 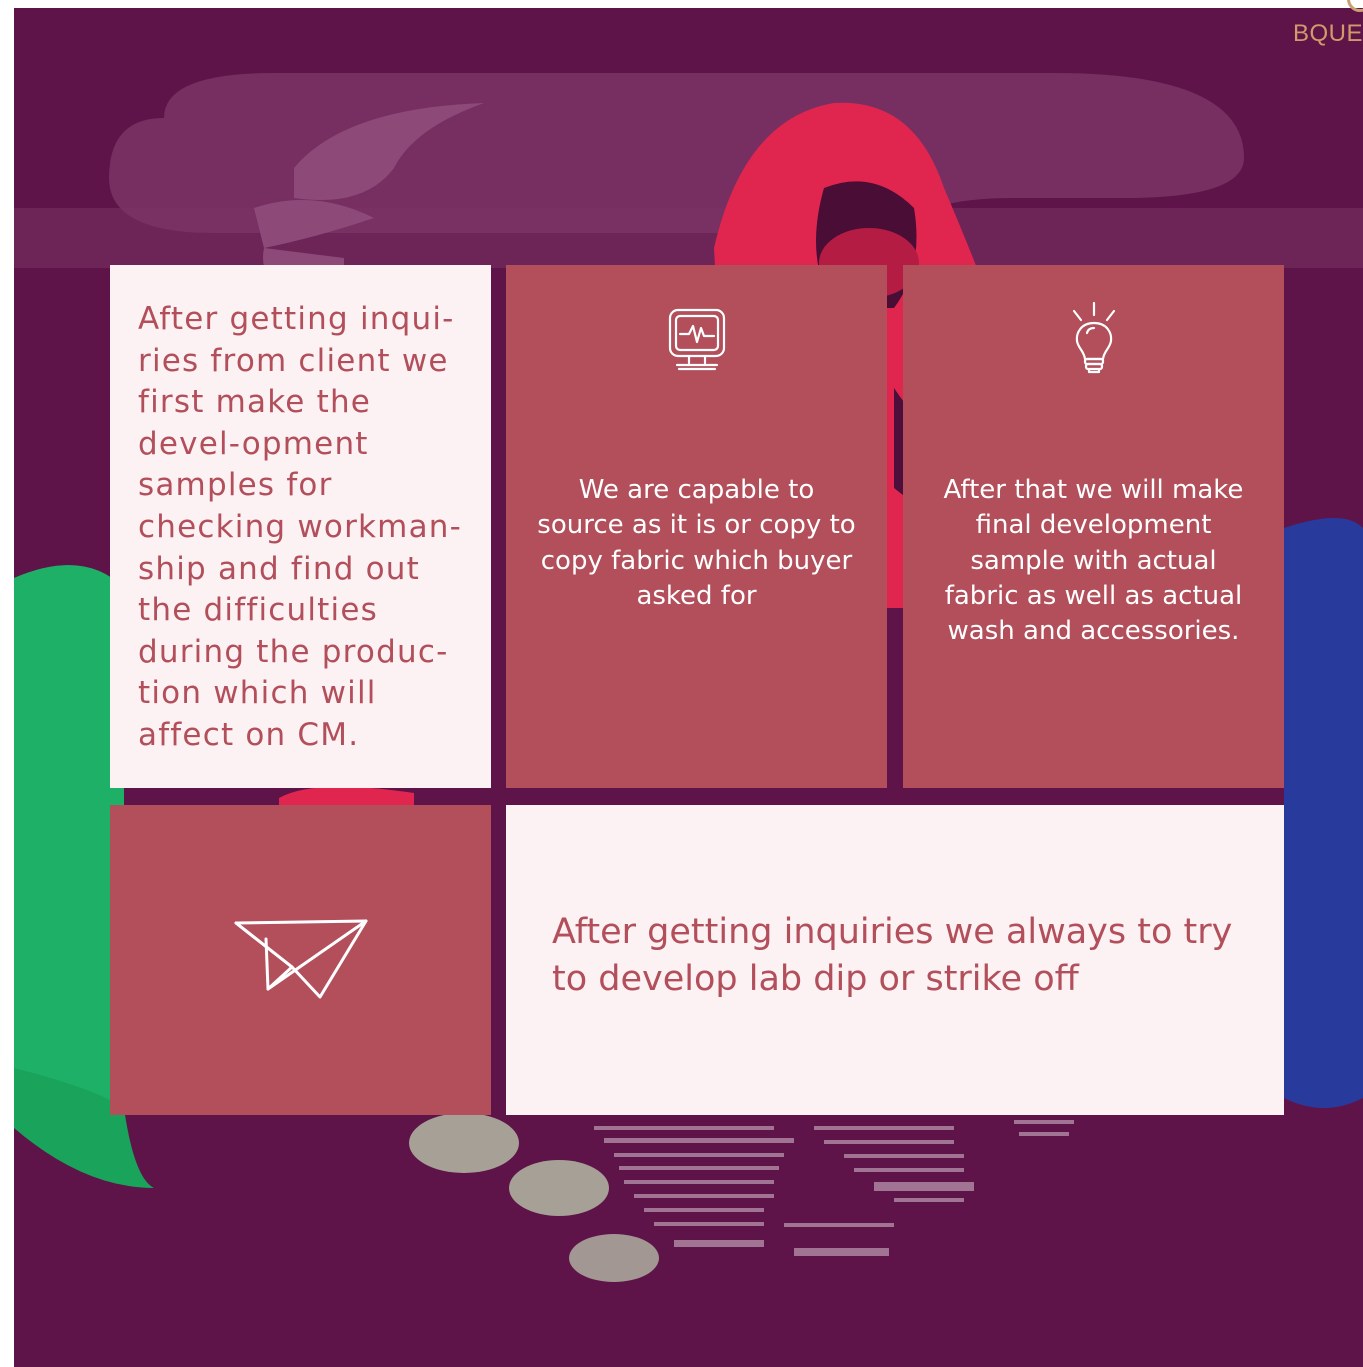 I want to click on brand-text: BQUE, so click(x=1327, y=33).